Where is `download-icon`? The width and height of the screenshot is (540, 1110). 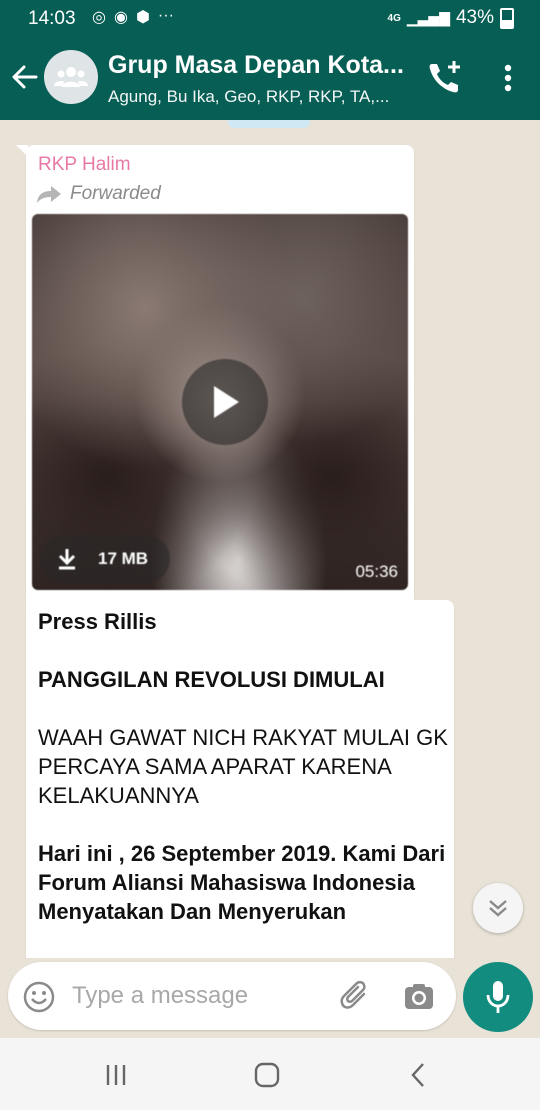 download-icon is located at coordinates (67, 559).